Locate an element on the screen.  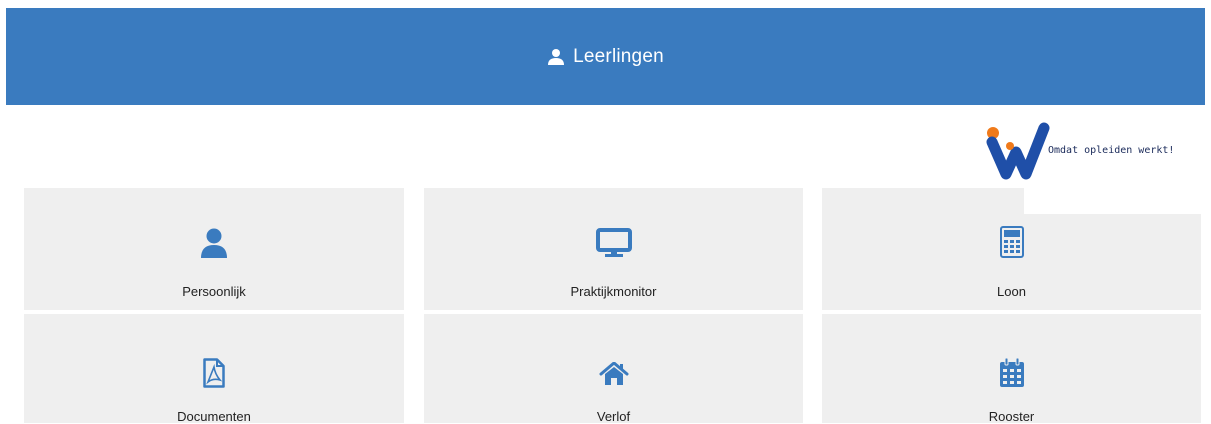
pdf-file-icon is located at coordinates (214, 375).